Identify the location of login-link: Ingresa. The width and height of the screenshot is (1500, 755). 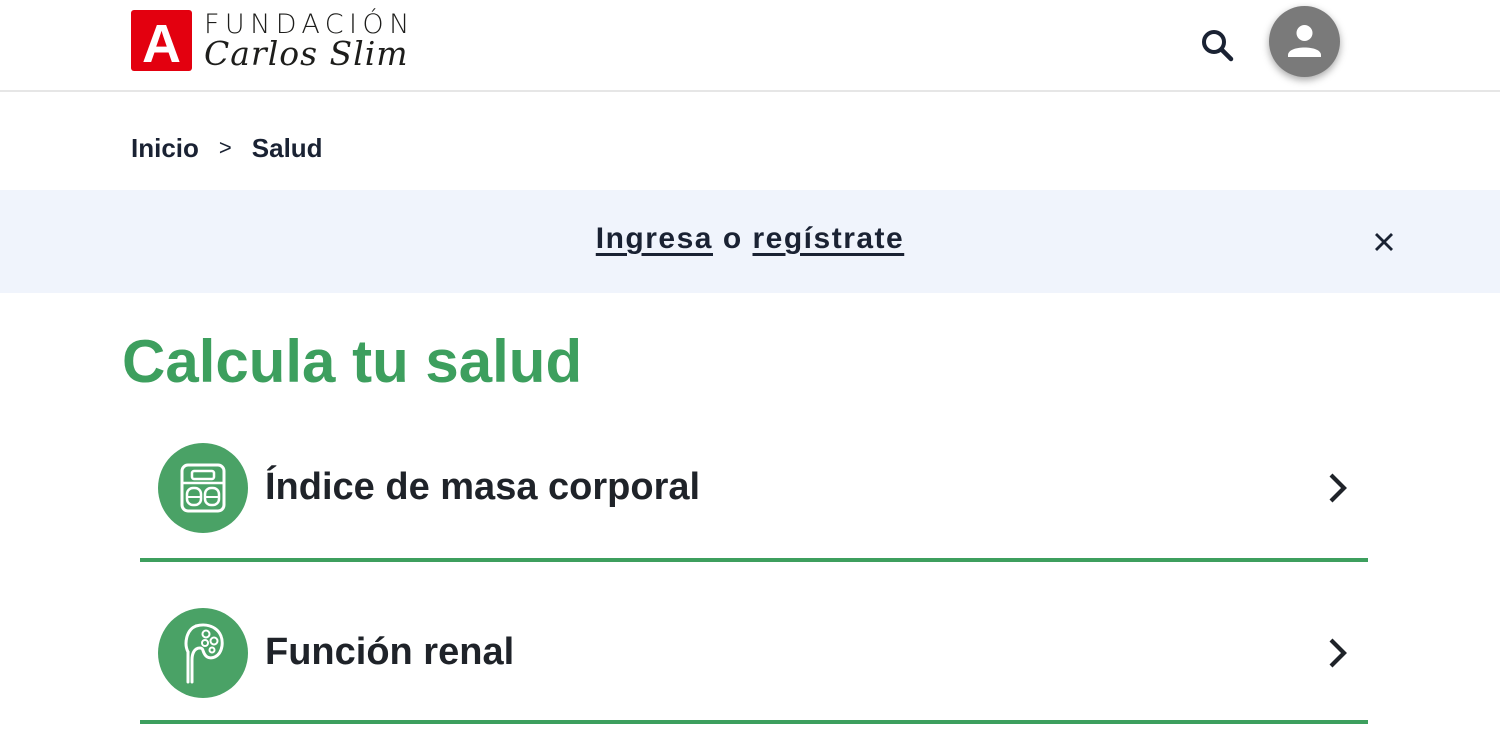
(654, 238).